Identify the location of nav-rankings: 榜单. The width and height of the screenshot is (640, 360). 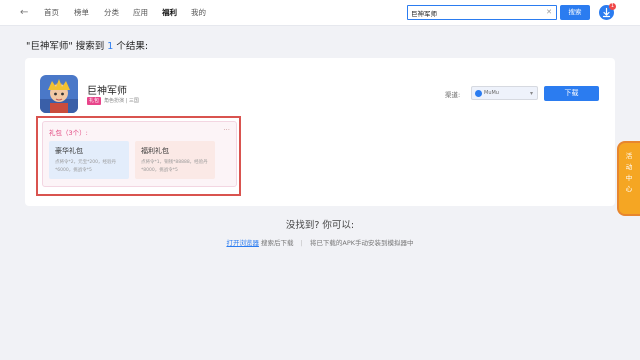
(81, 12).